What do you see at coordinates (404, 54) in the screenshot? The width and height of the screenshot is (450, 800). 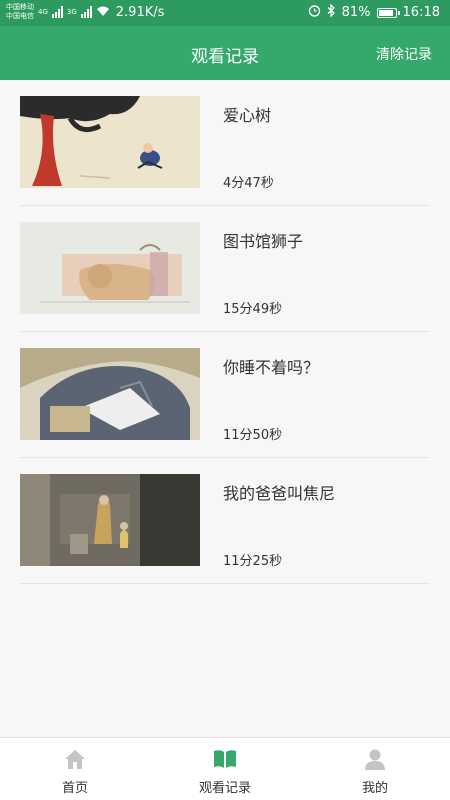 I see `clear-history-button: 清除记录` at bounding box center [404, 54].